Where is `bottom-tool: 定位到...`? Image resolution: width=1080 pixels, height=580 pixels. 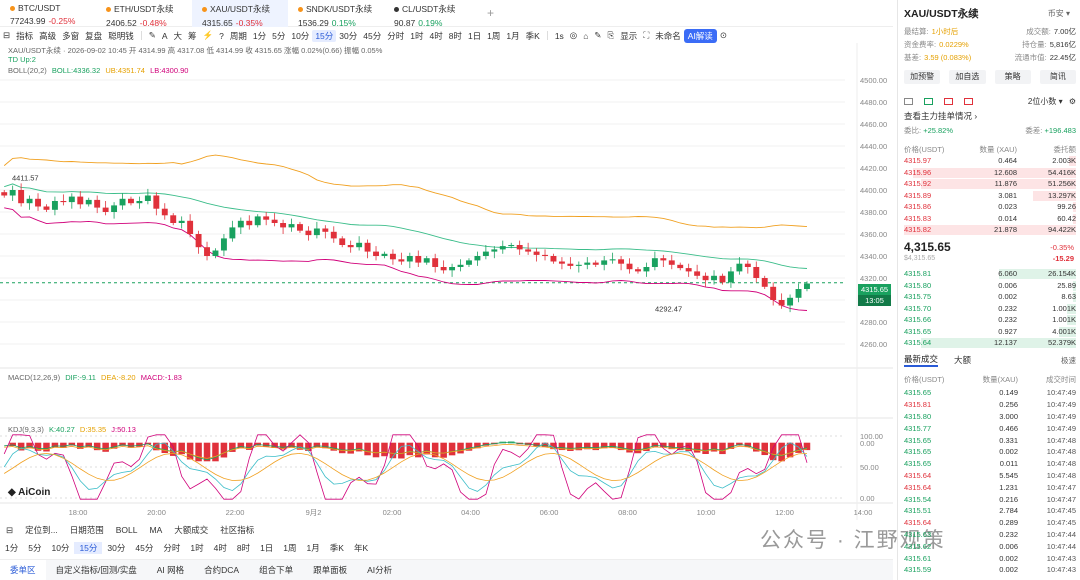
bottom-tool: 定位到... is located at coordinates (41, 530).